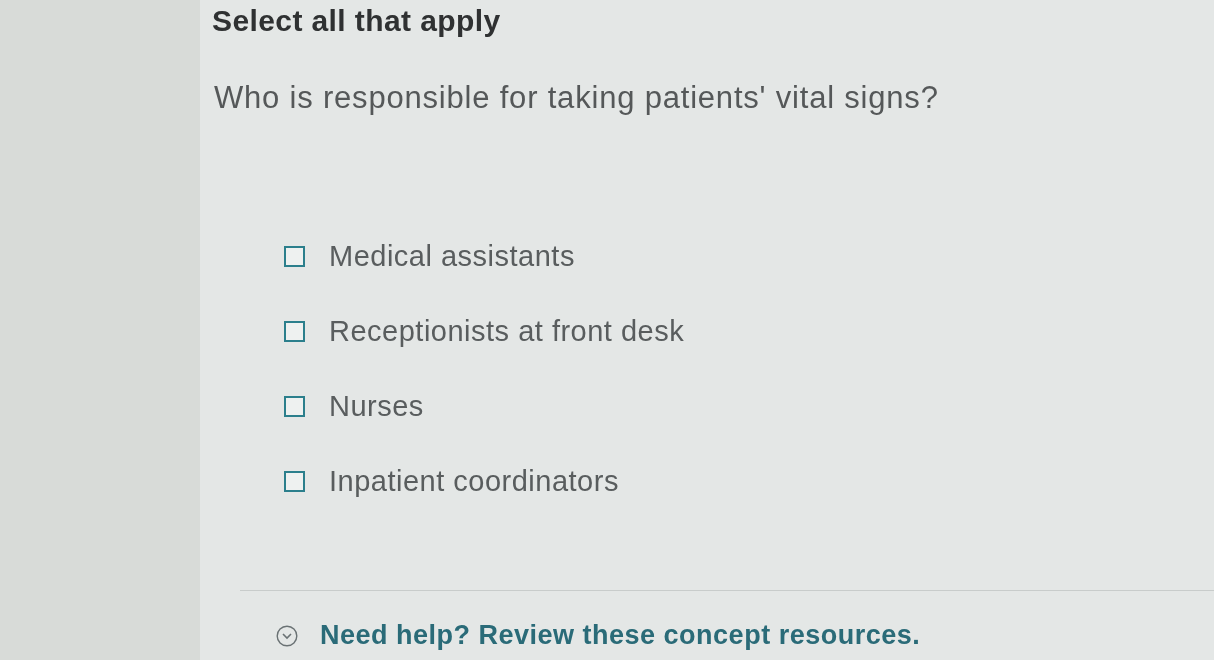 The width and height of the screenshot is (1214, 660). Describe the element at coordinates (474, 481) in the screenshot. I see `option-label: Inpatient coordinators` at that location.